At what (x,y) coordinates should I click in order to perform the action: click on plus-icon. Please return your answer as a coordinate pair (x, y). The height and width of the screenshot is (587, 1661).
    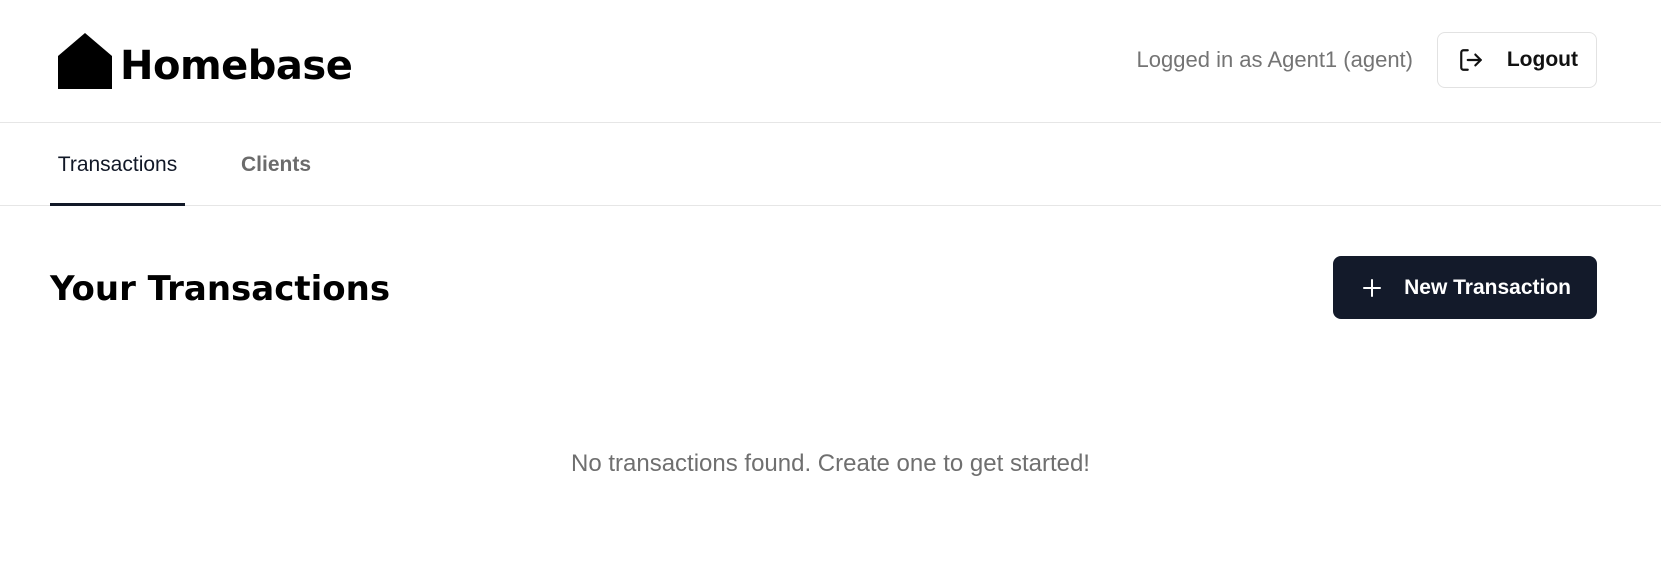
    Looking at the image, I should click on (1372, 287).